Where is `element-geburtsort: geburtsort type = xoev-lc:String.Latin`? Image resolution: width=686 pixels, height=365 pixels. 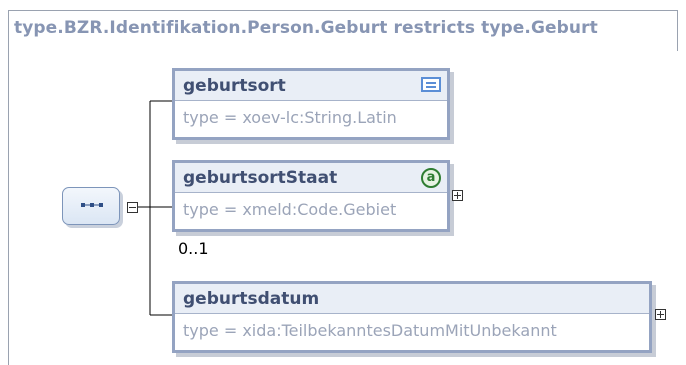
element-geburtsort: geburtsort type = xoev-lc:String.Latin is located at coordinates (311, 104).